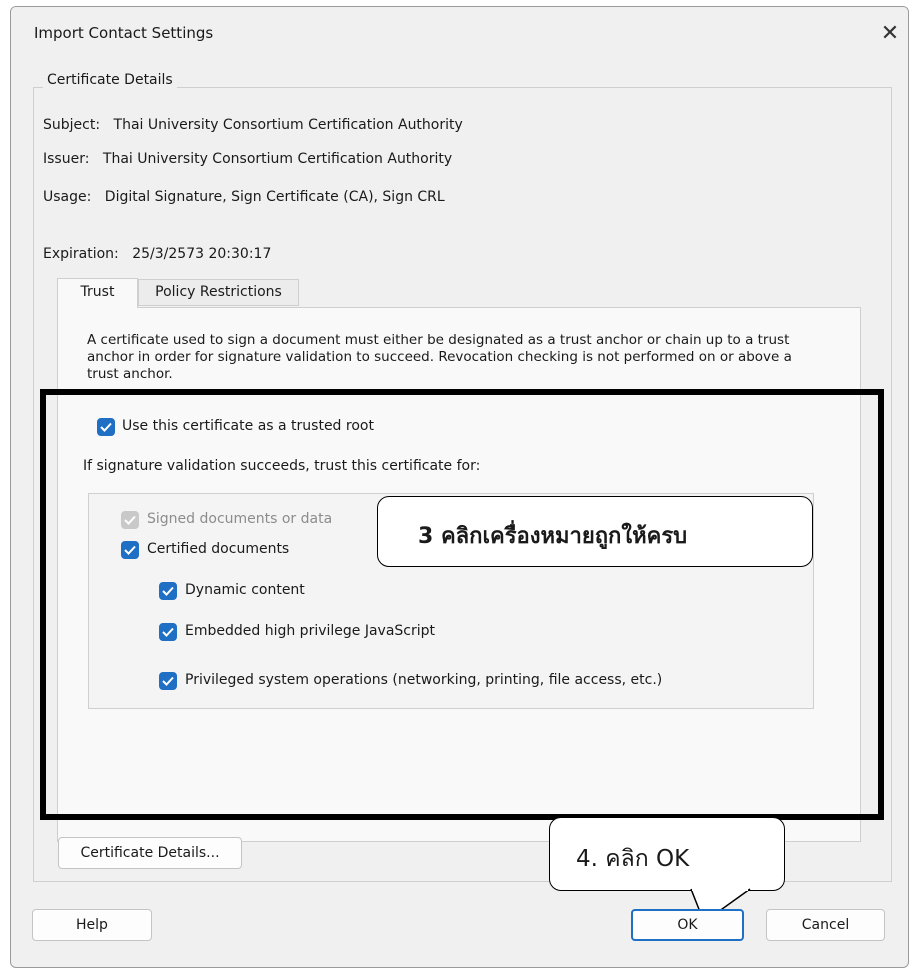  I want to click on expiration-value: 25/3/2573 20:30:17, so click(202, 254).